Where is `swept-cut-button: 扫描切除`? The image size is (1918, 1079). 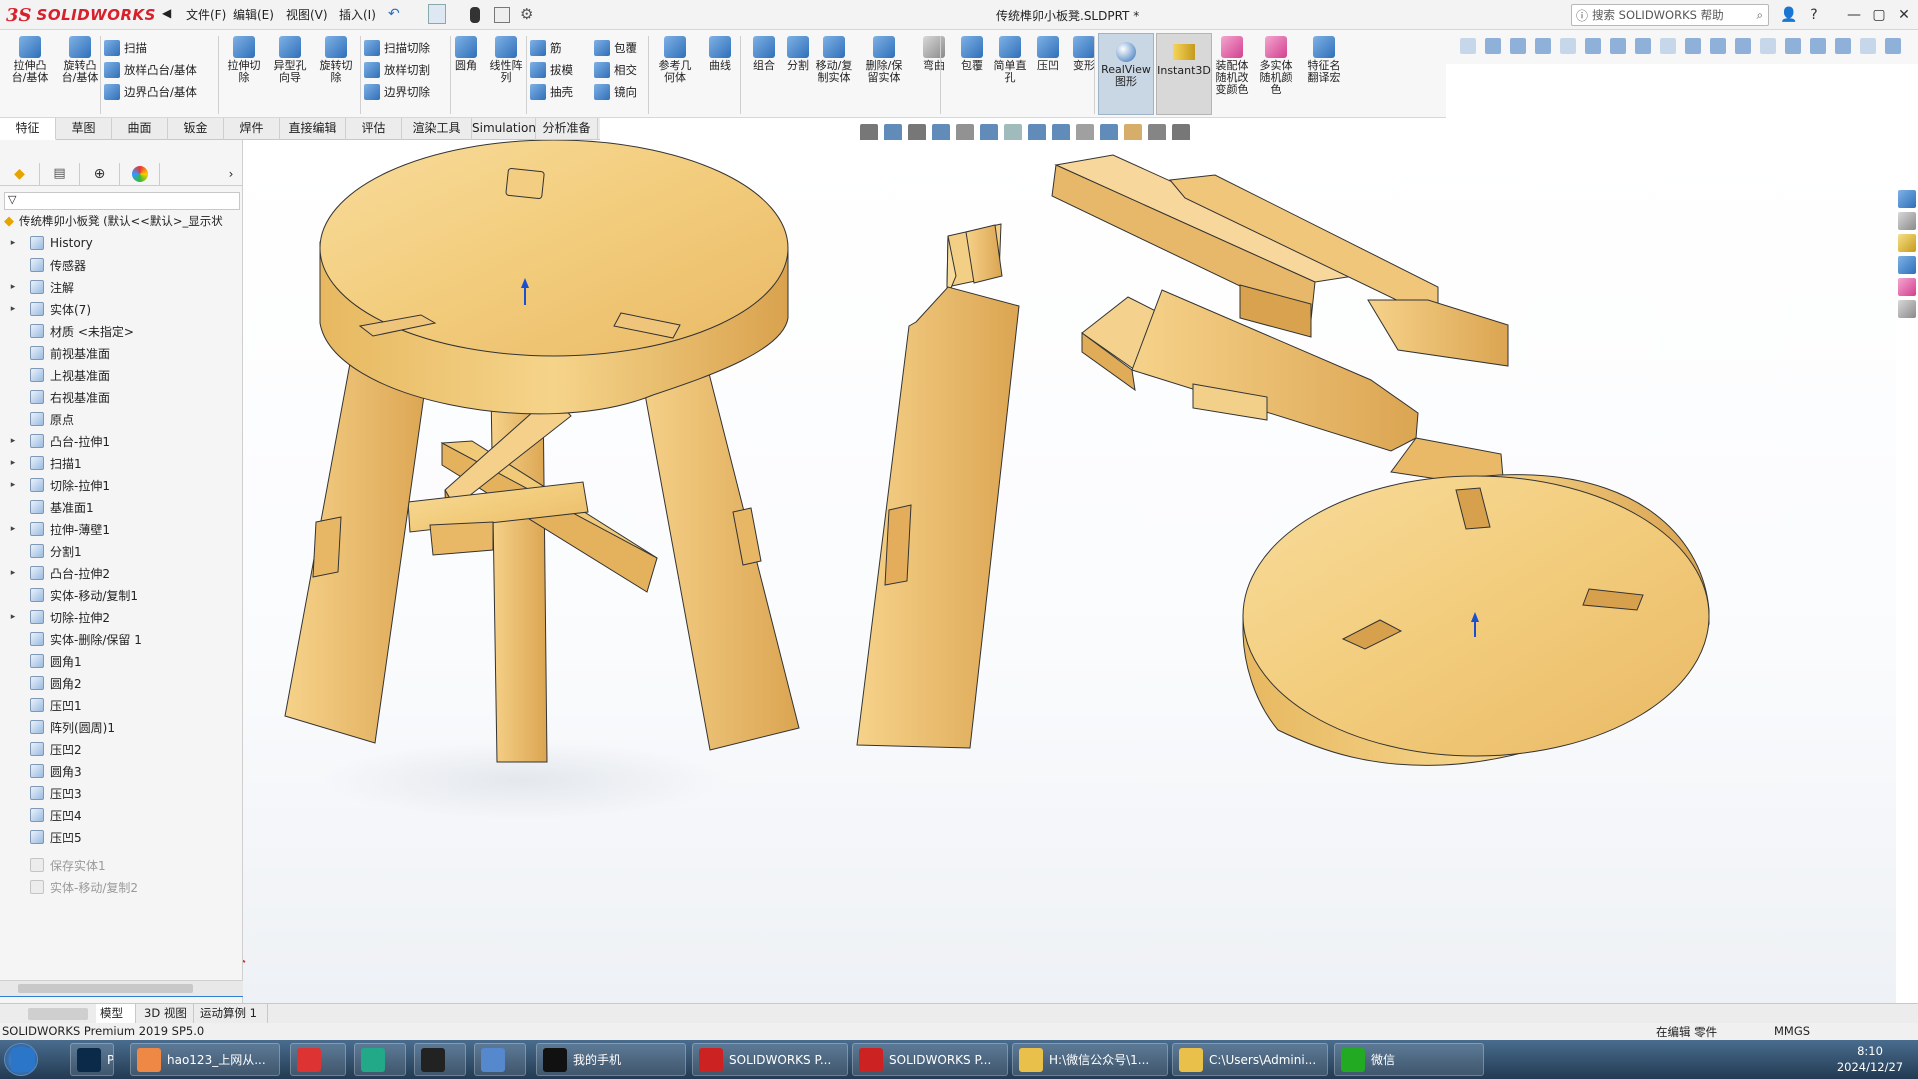 swept-cut-button: 扫描切除 is located at coordinates (397, 48).